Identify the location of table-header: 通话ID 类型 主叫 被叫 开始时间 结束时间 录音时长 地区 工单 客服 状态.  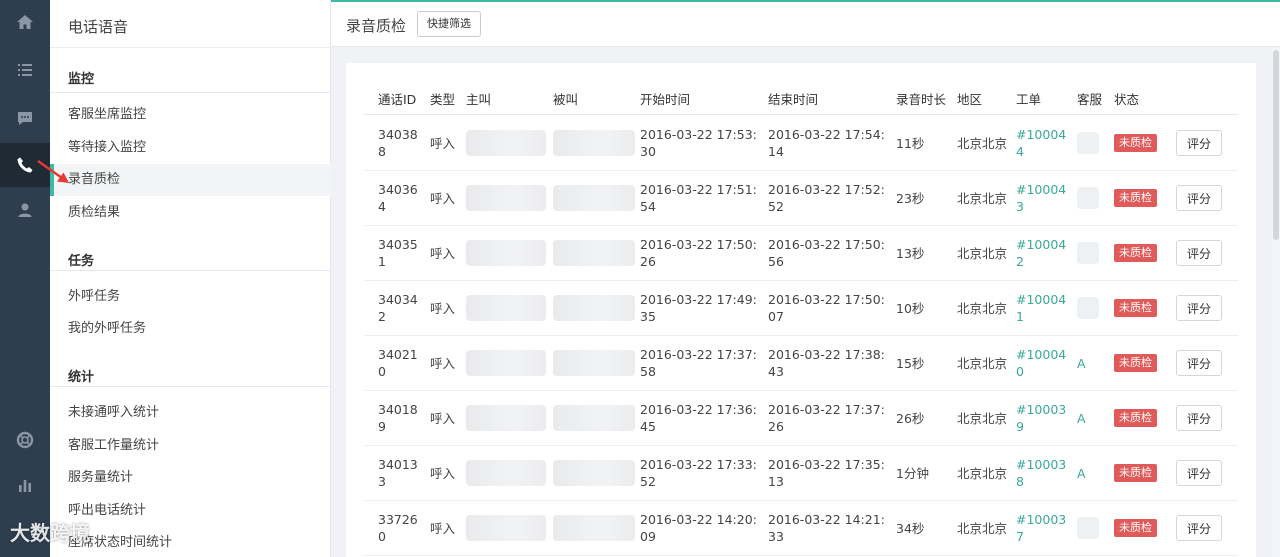
(801, 100).